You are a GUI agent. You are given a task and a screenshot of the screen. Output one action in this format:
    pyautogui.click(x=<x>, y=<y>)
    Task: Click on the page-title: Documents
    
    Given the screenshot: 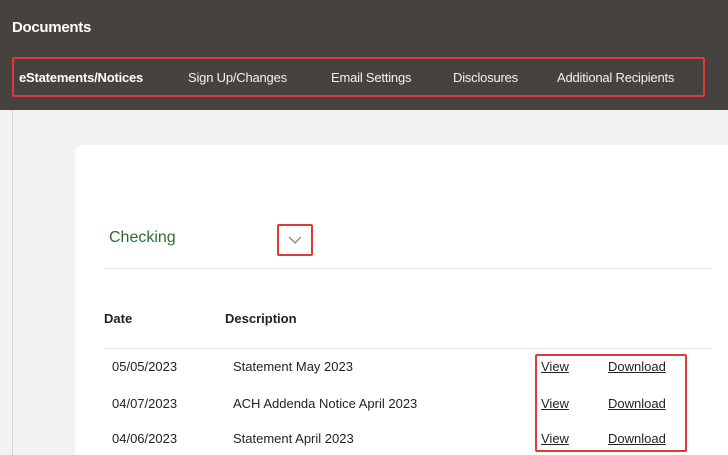 What is the action you would take?
    pyautogui.click(x=51, y=27)
    